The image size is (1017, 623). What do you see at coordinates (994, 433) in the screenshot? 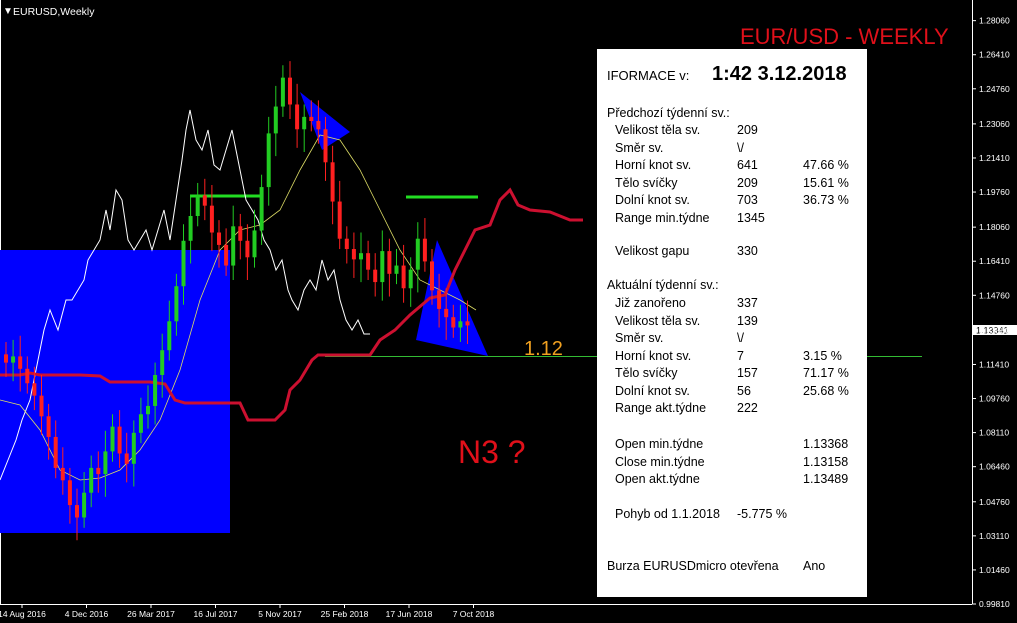
I see `price-tick-label: 1.08110` at bounding box center [994, 433].